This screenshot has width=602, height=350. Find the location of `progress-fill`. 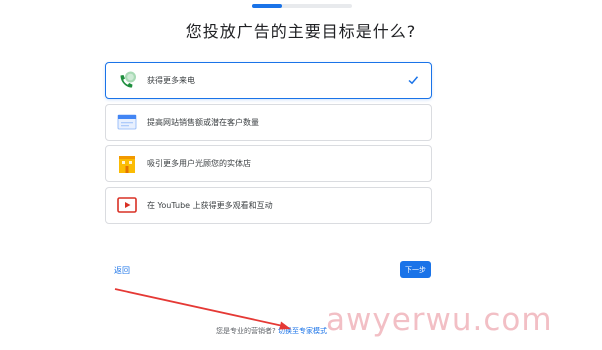

progress-fill is located at coordinates (267, 6).